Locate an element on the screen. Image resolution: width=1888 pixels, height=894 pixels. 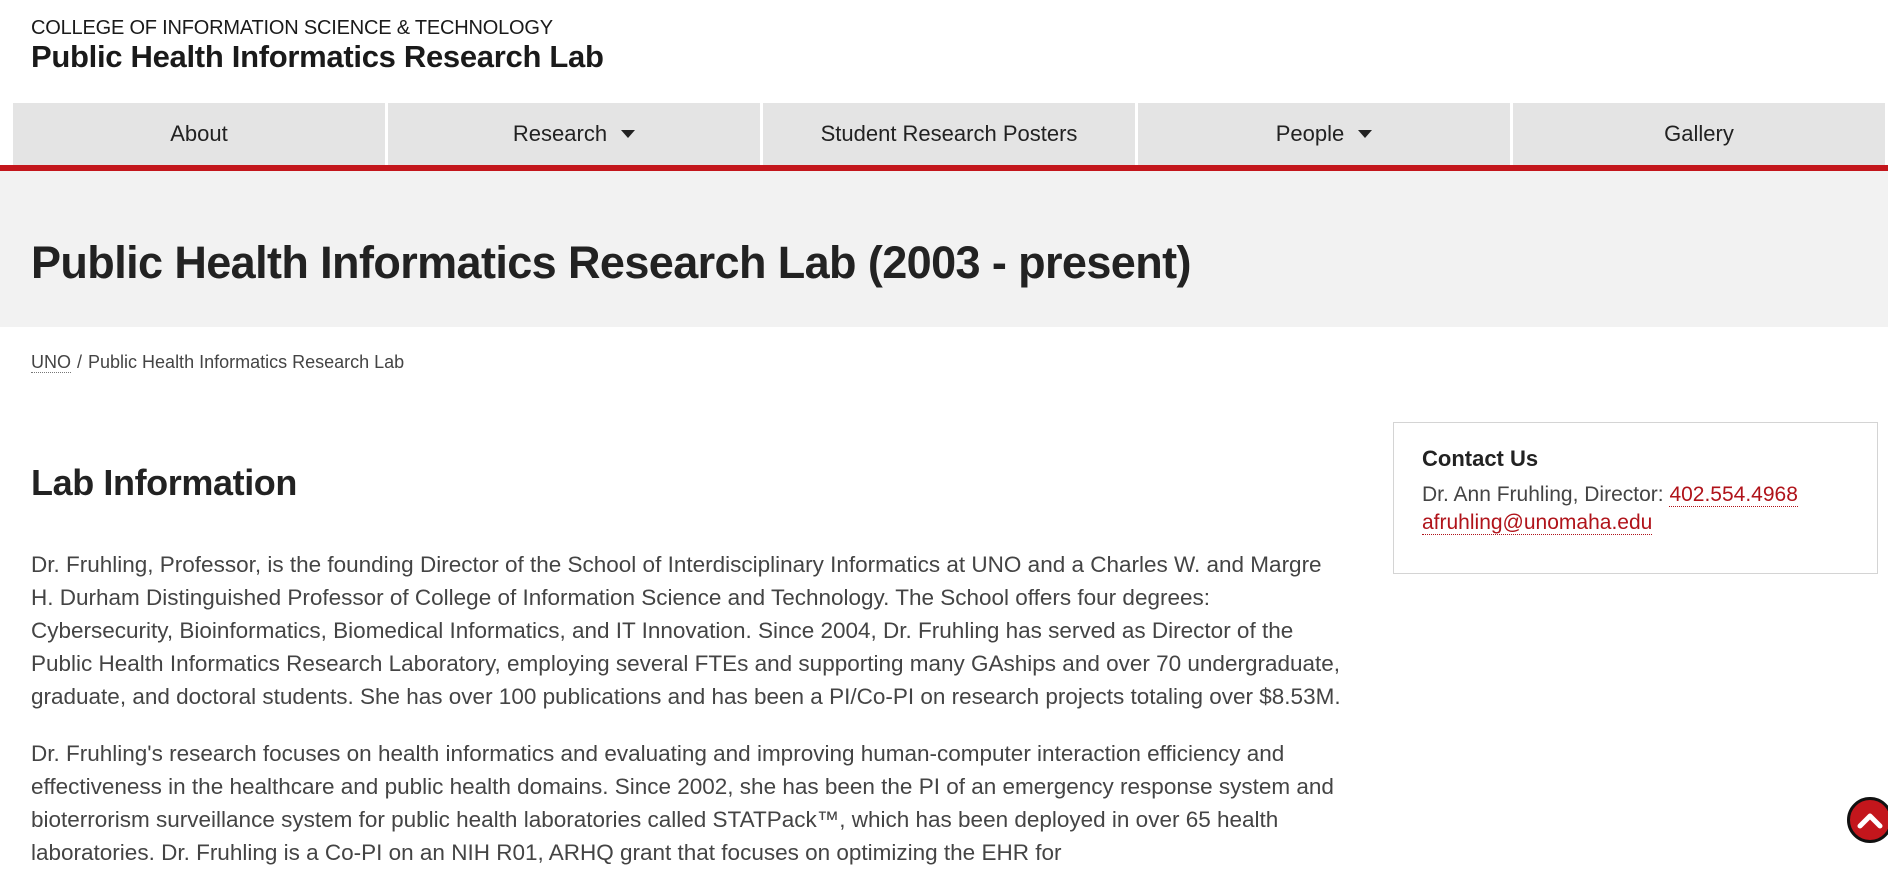
nav-item-people: People is located at coordinates (1324, 134).